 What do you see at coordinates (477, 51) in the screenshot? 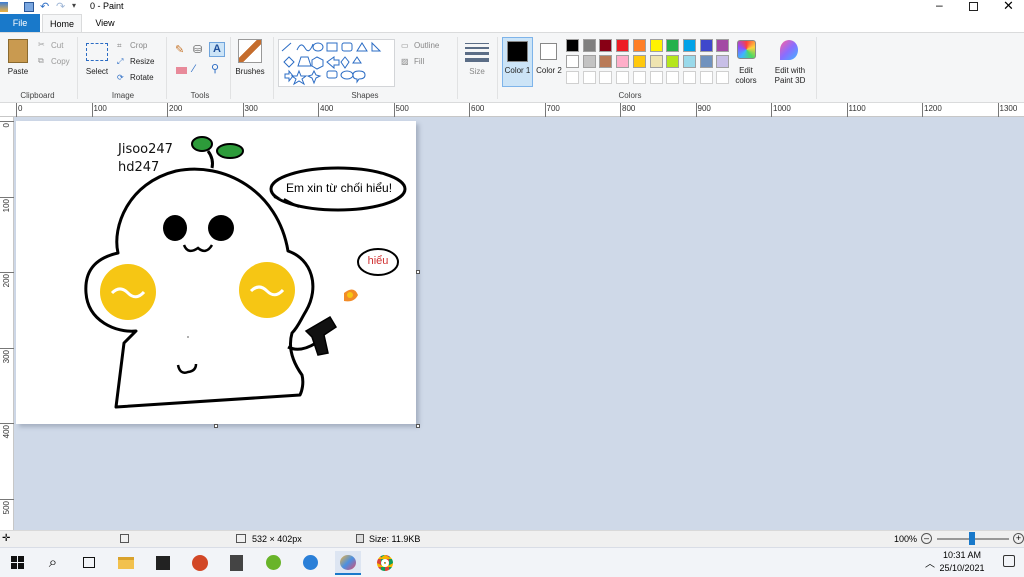
I see `size-icon` at bounding box center [477, 51].